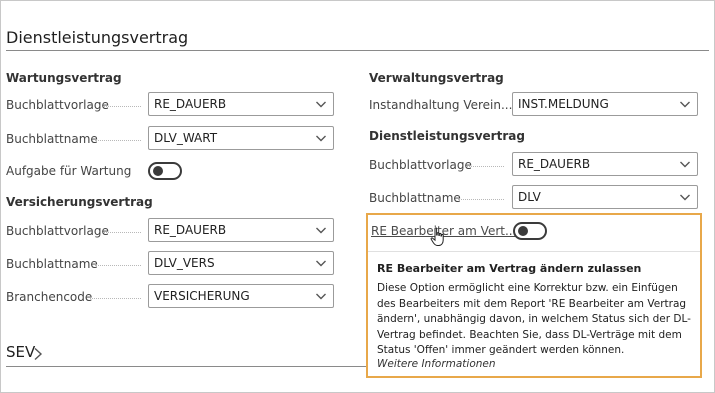 The image size is (715, 393). Describe the element at coordinates (563, 104) in the screenshot. I see `select-value: INST.MELDUNG` at that location.